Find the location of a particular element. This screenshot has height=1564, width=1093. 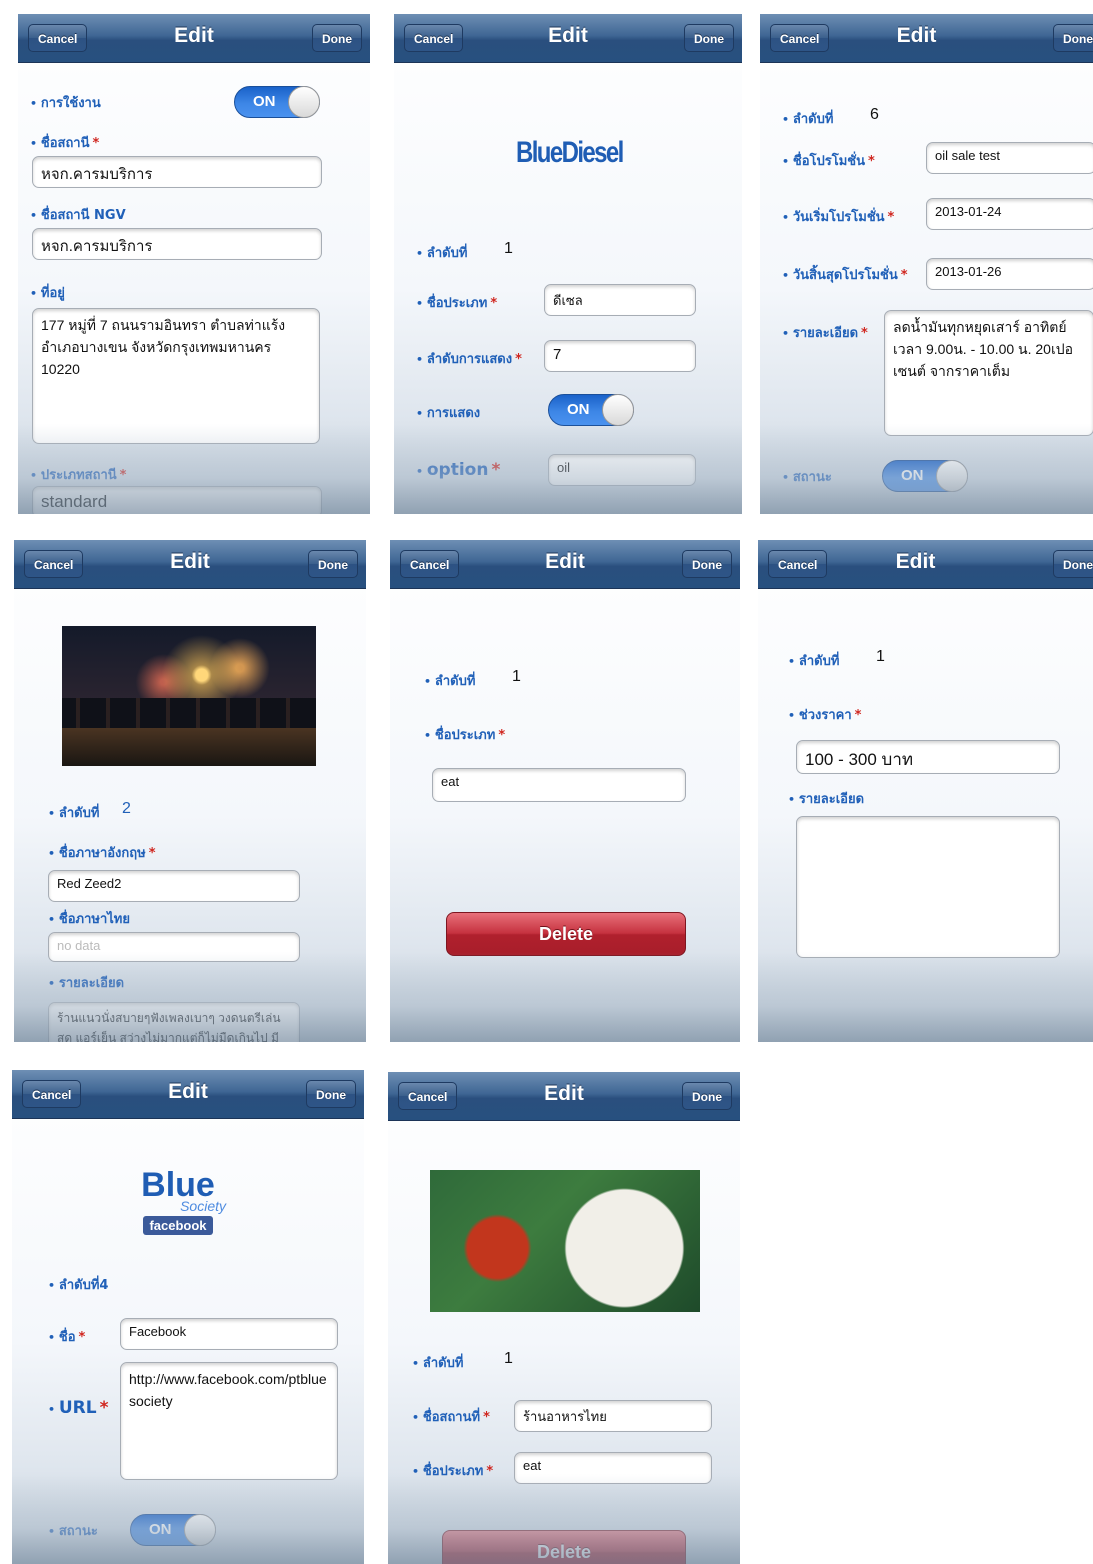

river is located at coordinates (189, 747).